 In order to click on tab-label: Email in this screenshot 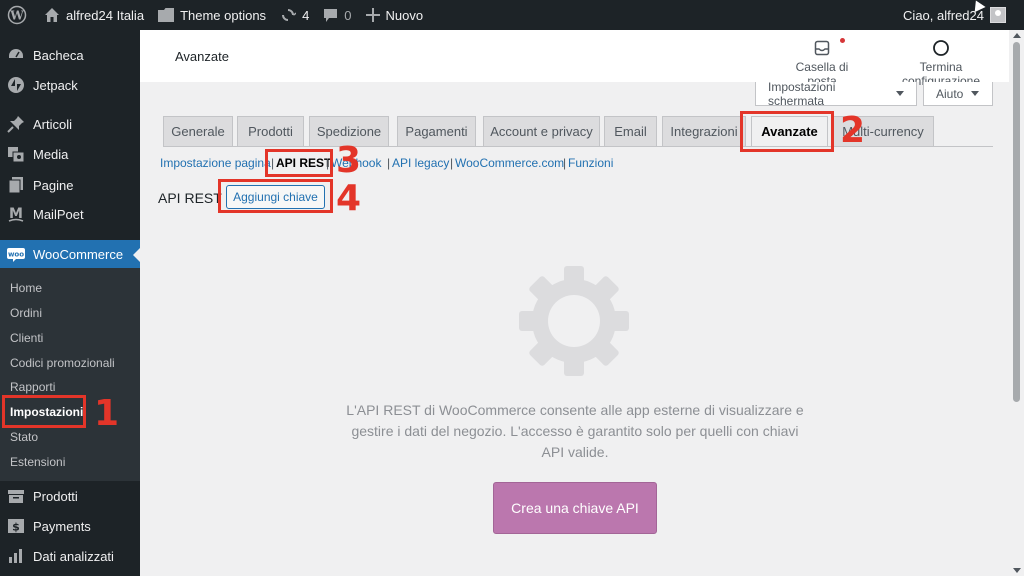, I will do `click(630, 131)`.